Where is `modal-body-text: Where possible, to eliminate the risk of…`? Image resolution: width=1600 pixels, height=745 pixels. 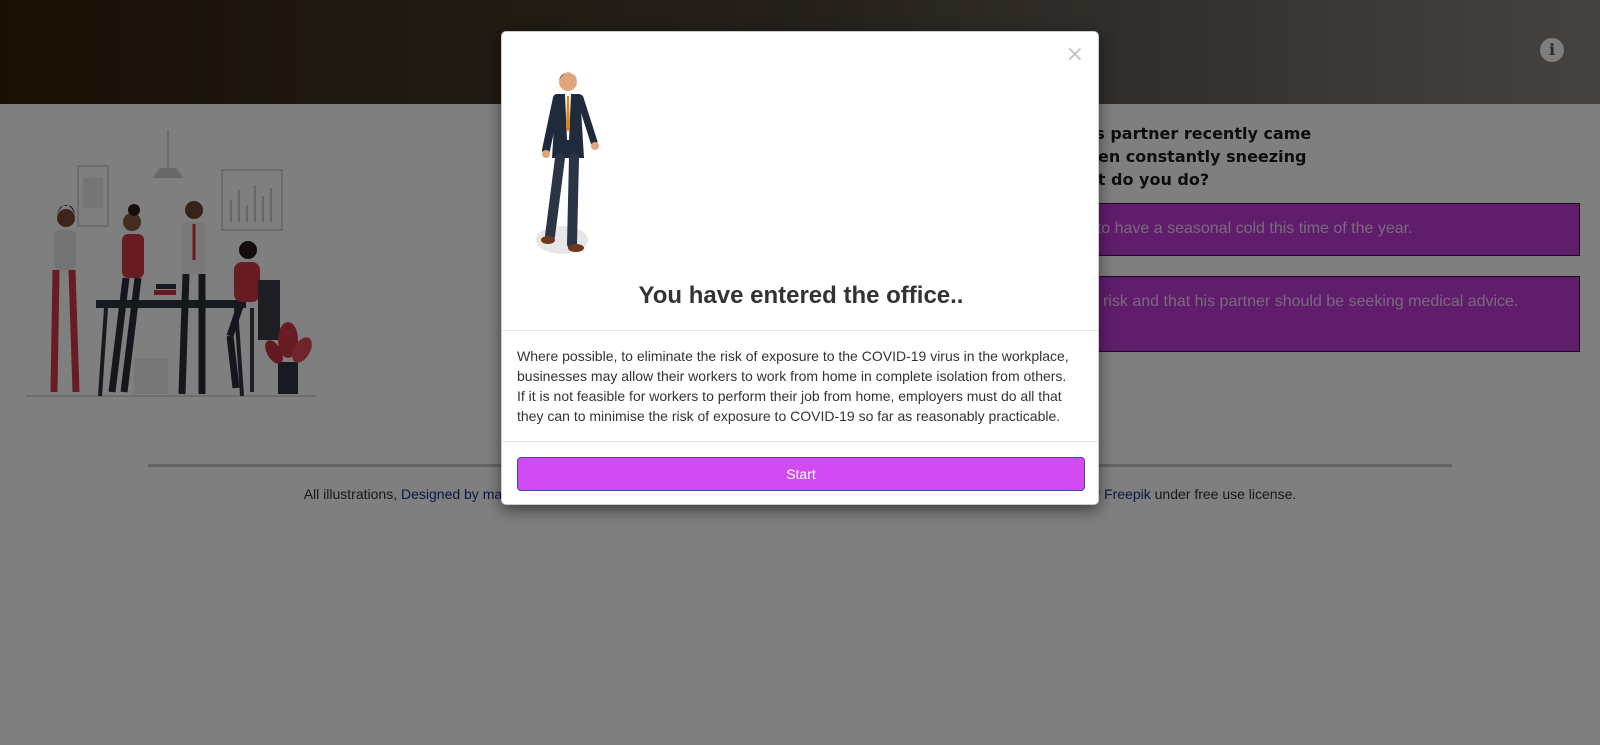 modal-body-text: Where possible, to eliminate the risk of… is located at coordinates (793, 386).